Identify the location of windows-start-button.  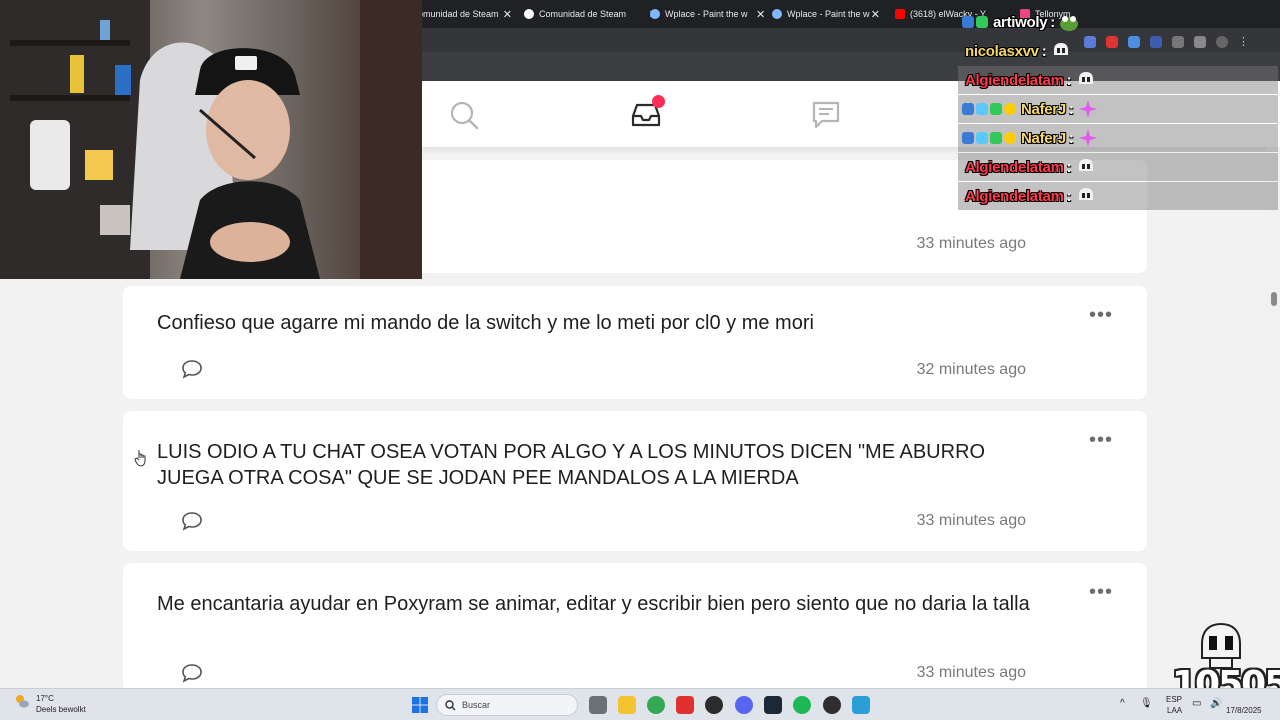
(420, 705).